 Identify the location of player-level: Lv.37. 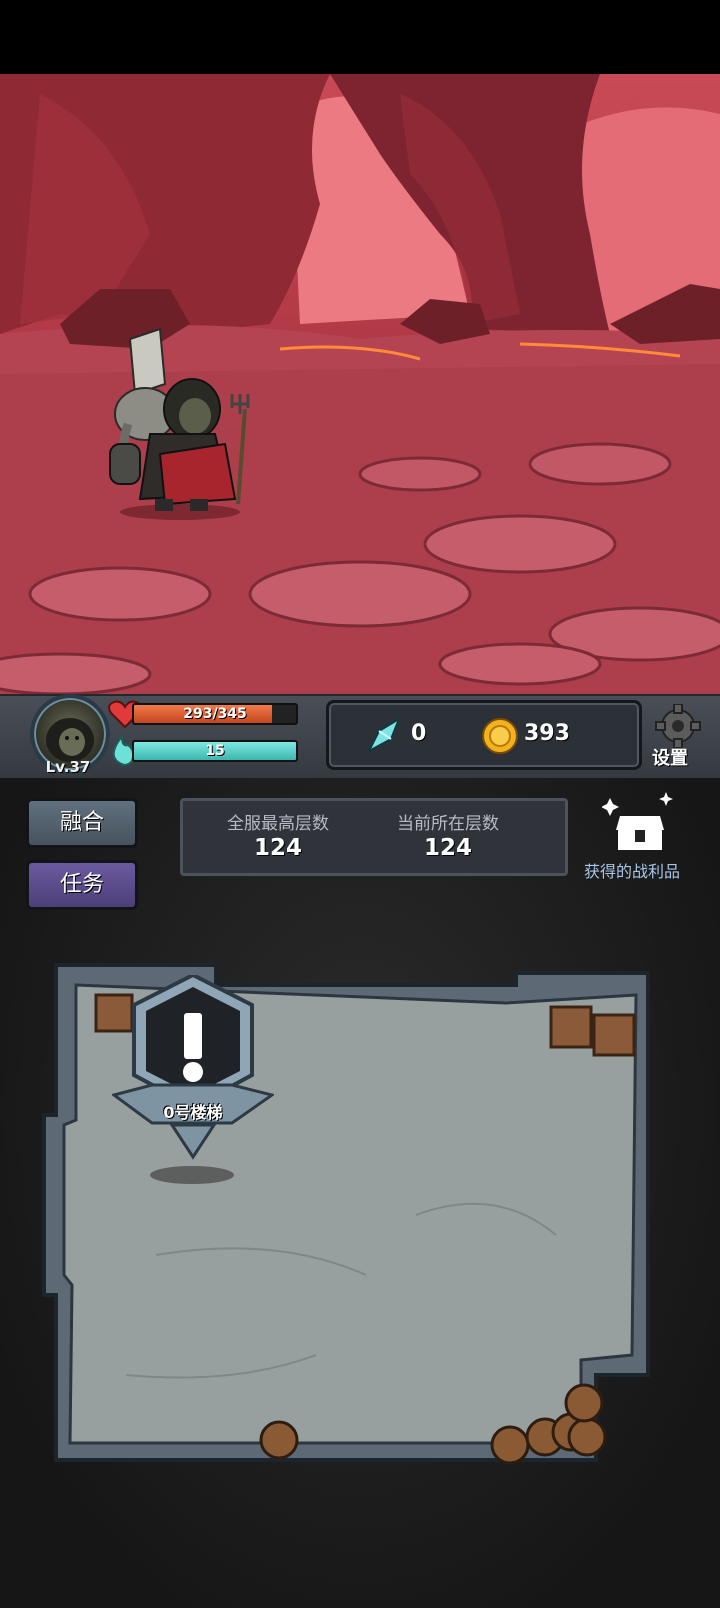
(68, 767).